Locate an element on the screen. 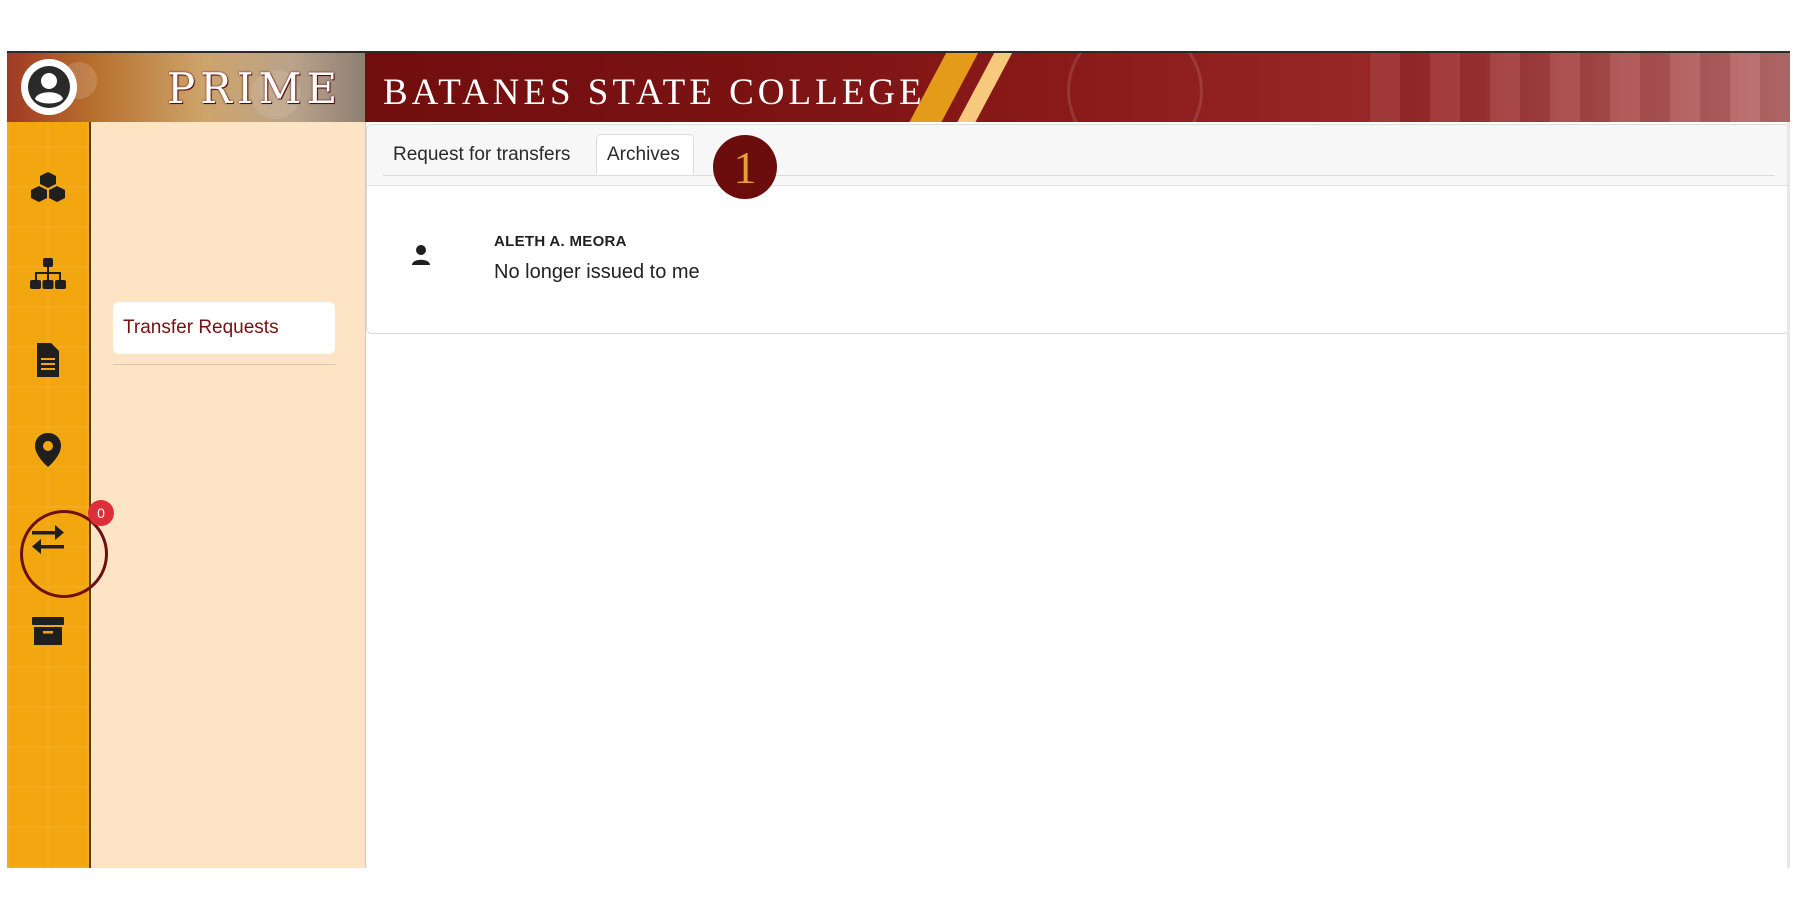 The height and width of the screenshot is (900, 1800). user-circle-icon is located at coordinates (49, 87).